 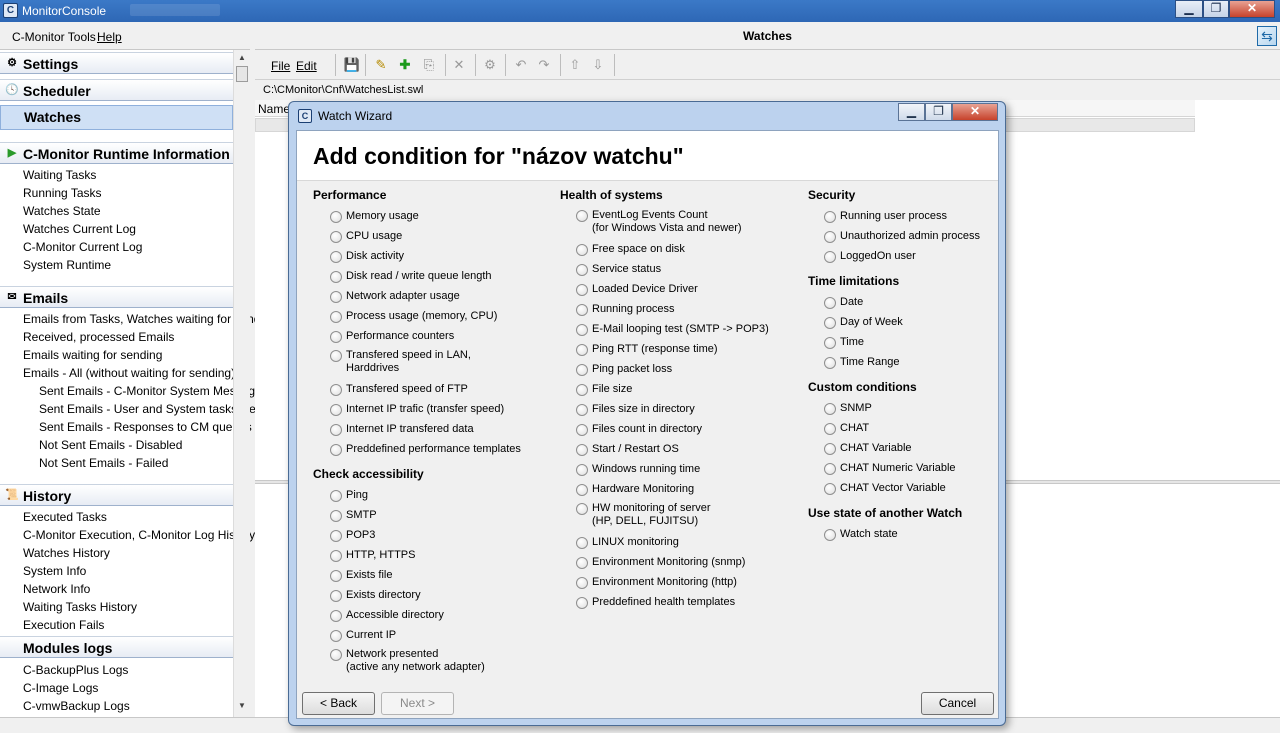 I want to click on move-up-icon: ⇧, so click(x=575, y=65).